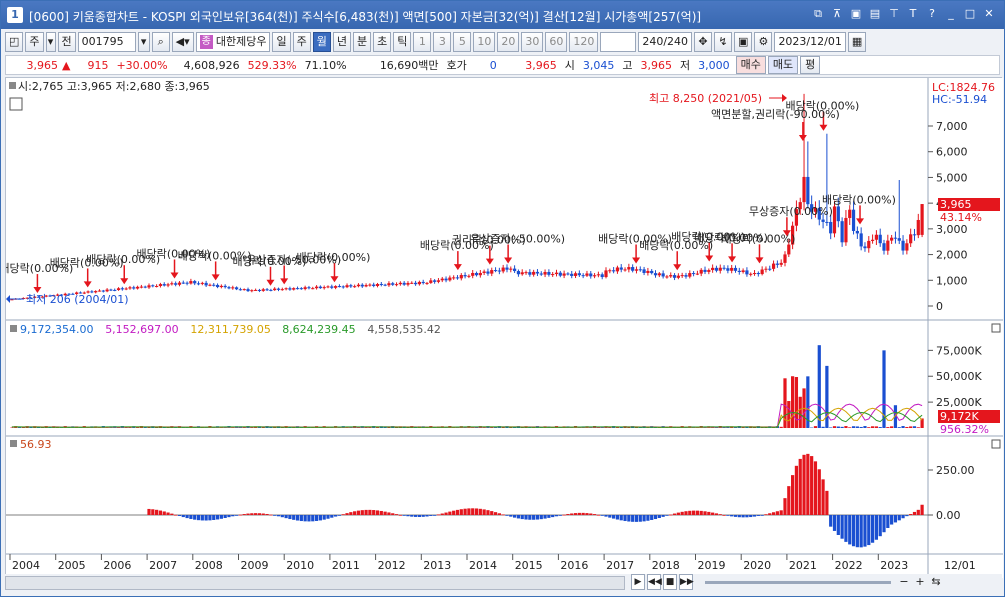 The height and width of the screenshot is (597, 1005). Describe the element at coordinates (810, 42) in the screenshot. I see `date-input: 2023/12/01` at that location.